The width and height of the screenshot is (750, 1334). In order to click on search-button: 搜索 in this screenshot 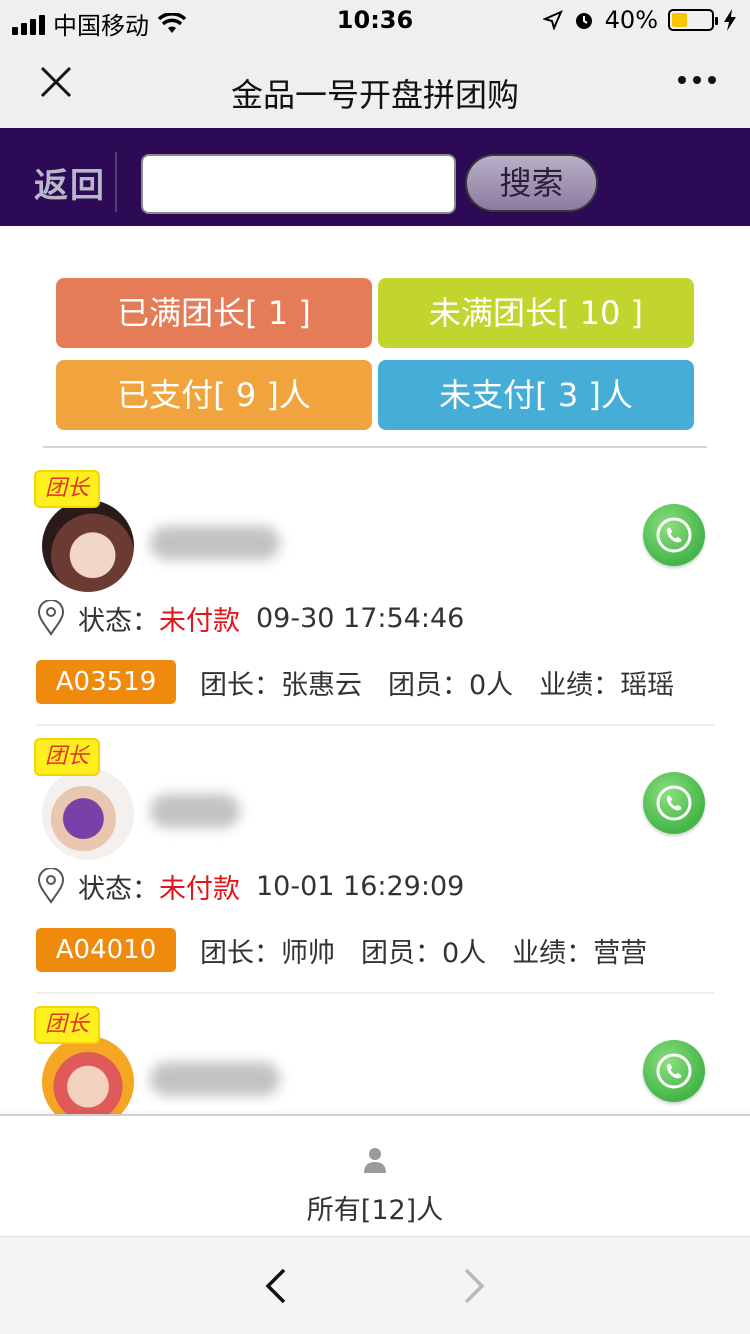, I will do `click(531, 183)`.